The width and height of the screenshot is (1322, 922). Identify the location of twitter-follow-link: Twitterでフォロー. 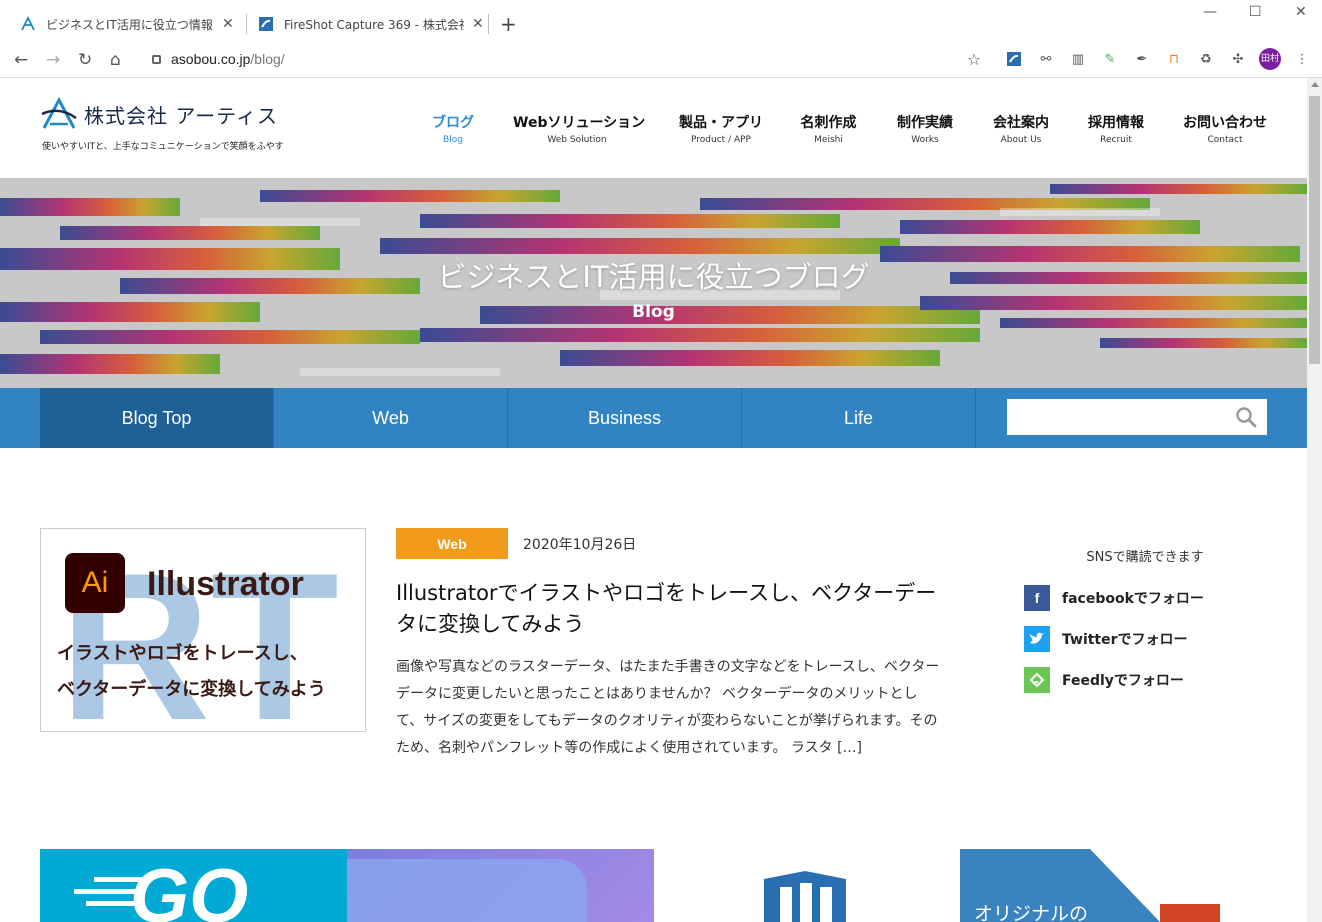
(1106, 639).